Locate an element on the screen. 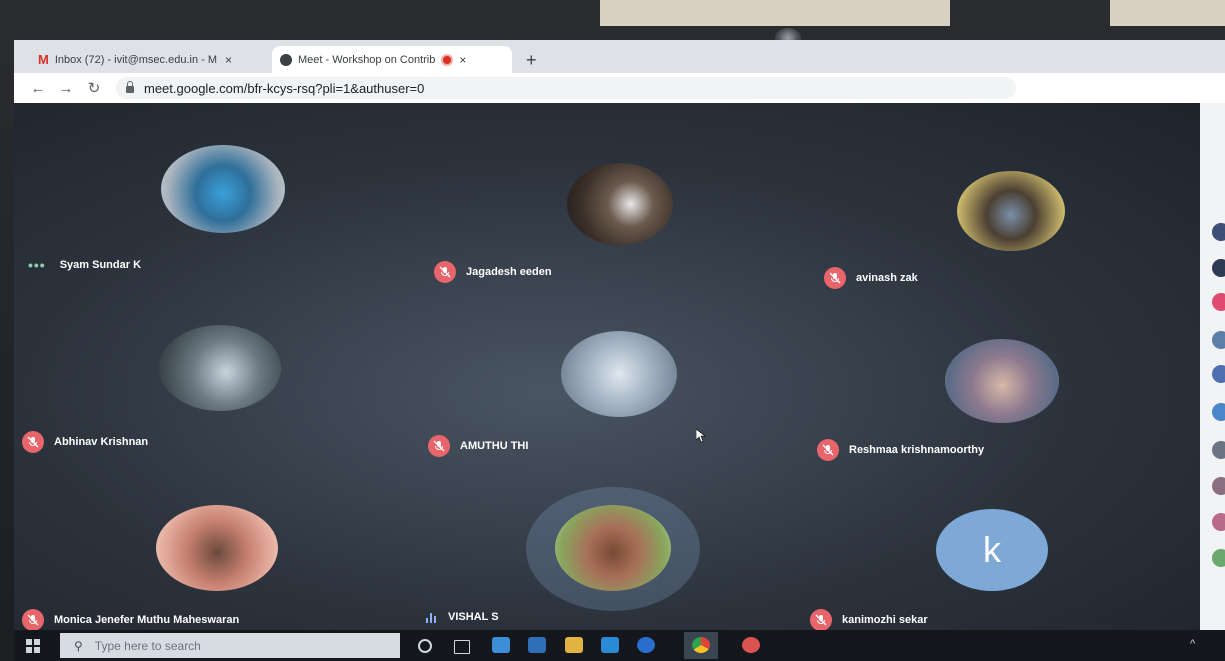  participant-name-row: Abhinav Krishnan is located at coordinates (85, 442).